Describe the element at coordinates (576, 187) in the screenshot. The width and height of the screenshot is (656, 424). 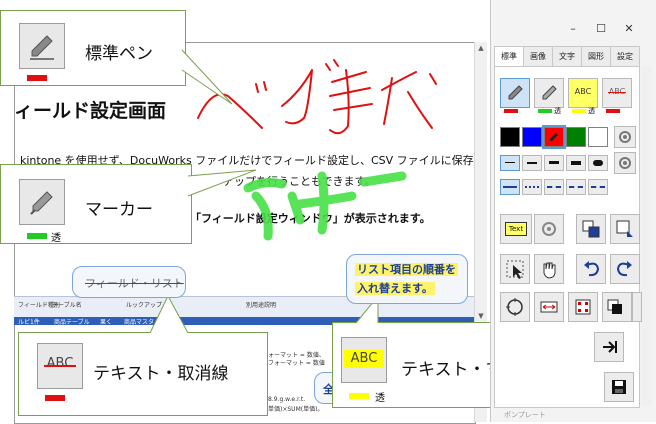
I see `line-style-dash-dot` at that location.